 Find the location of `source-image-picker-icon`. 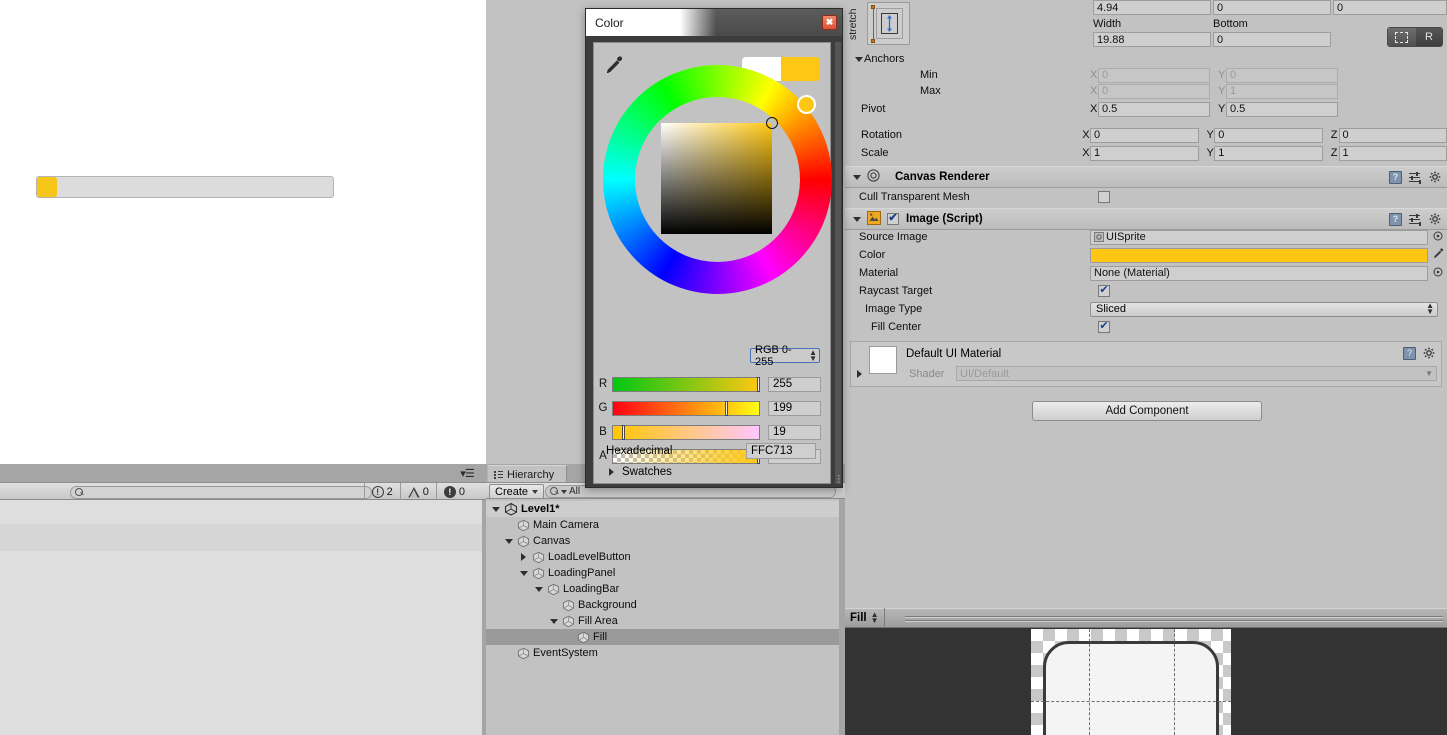

source-image-picker-icon is located at coordinates (1438, 237).